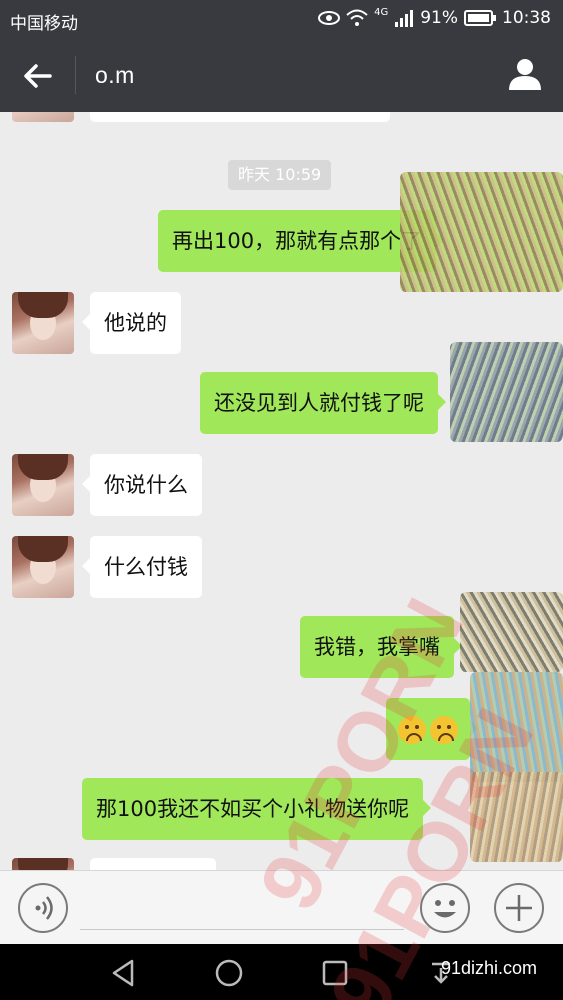  Describe the element at coordinates (488, 968) in the screenshot. I see `watermark-site-label: 91dizhi.com` at that location.